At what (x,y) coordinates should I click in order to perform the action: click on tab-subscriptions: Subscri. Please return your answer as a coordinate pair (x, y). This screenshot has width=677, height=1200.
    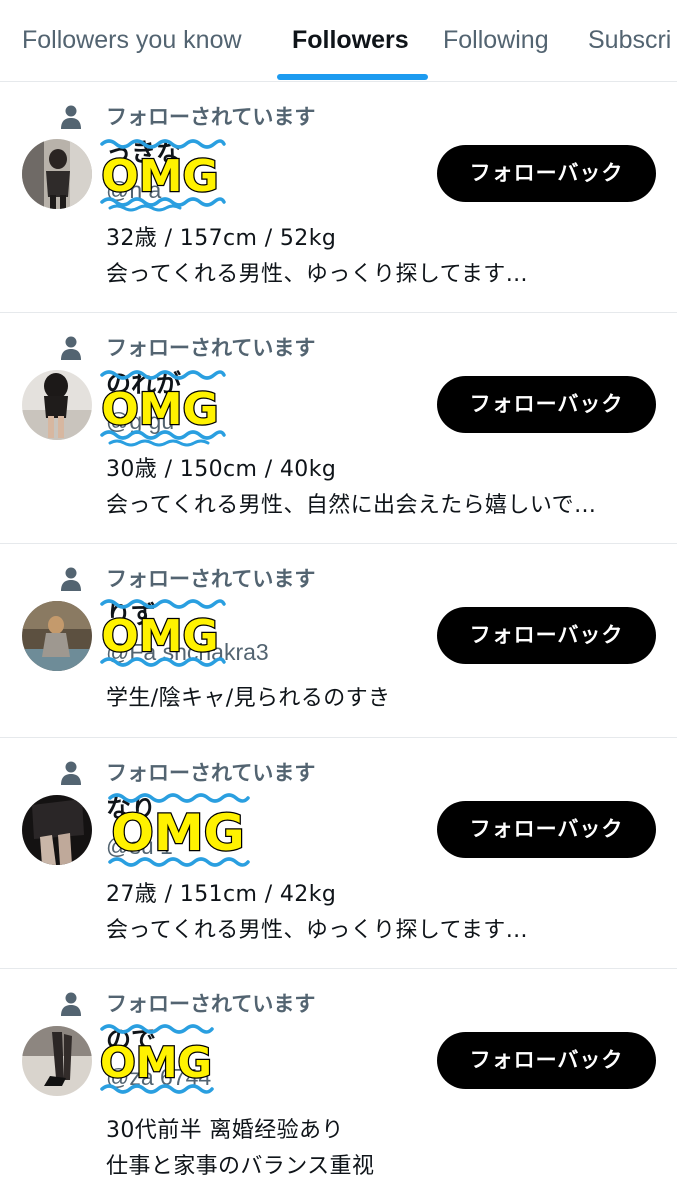
    Looking at the image, I should click on (629, 40).